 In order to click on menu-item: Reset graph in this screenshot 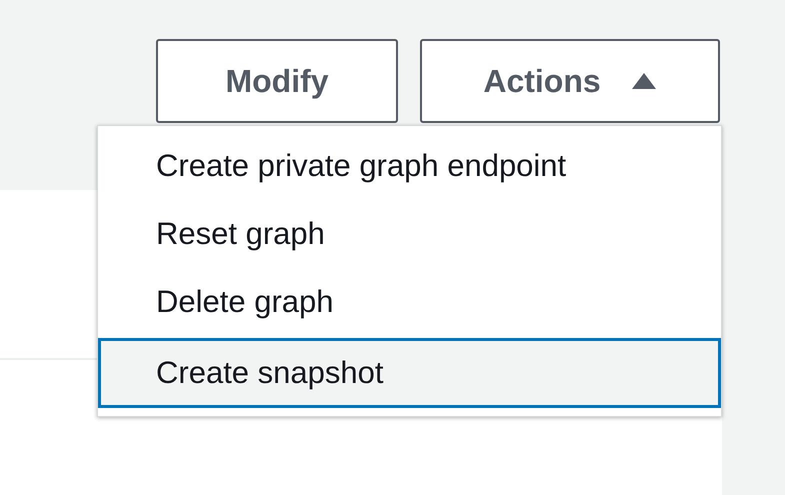, I will do `click(409, 234)`.